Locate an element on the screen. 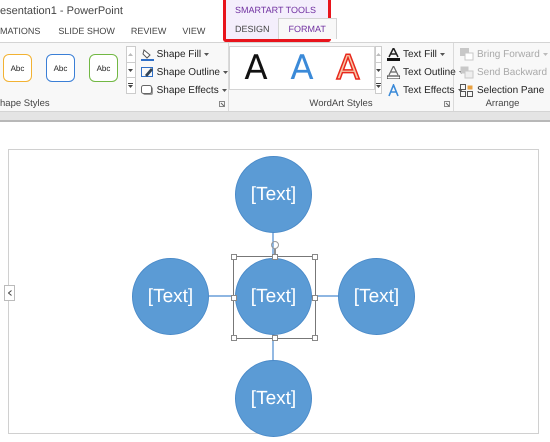 The width and height of the screenshot is (550, 442). text-effects-icon is located at coordinates (393, 90).